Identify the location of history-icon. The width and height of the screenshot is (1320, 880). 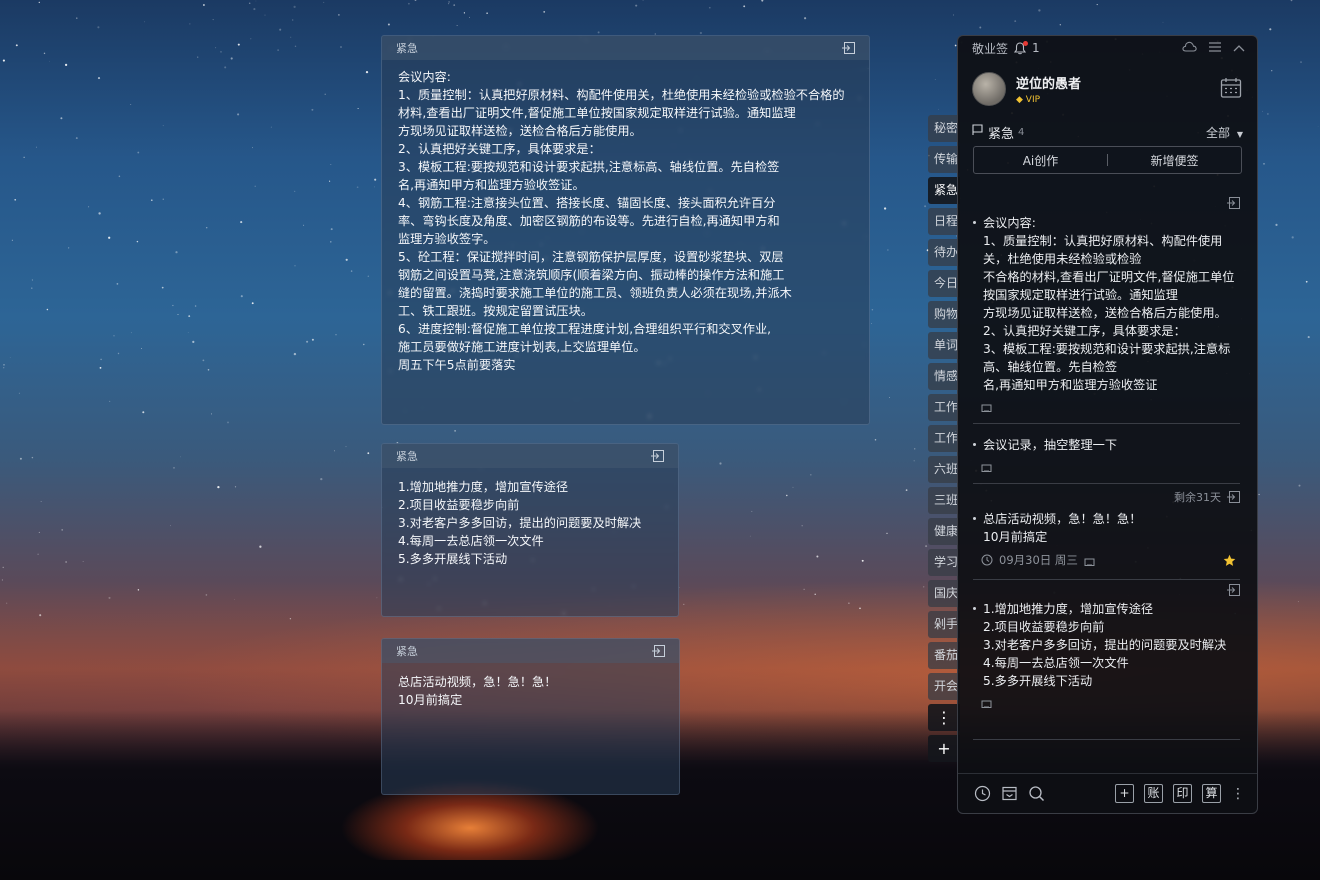
(982, 793).